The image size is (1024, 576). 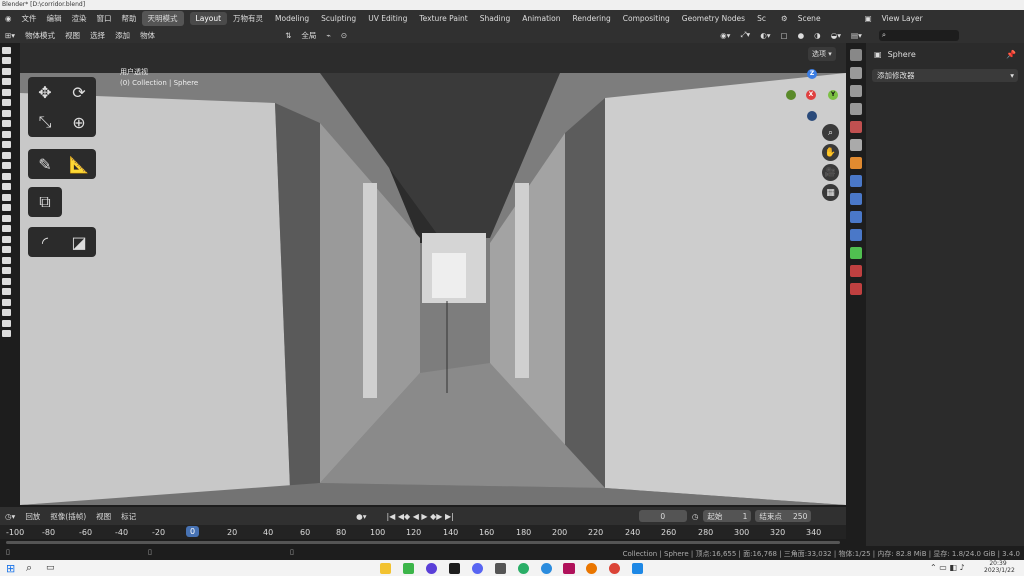 I want to click on gizmo-toggle-icon: ⤢▾, so click(x=745, y=35).